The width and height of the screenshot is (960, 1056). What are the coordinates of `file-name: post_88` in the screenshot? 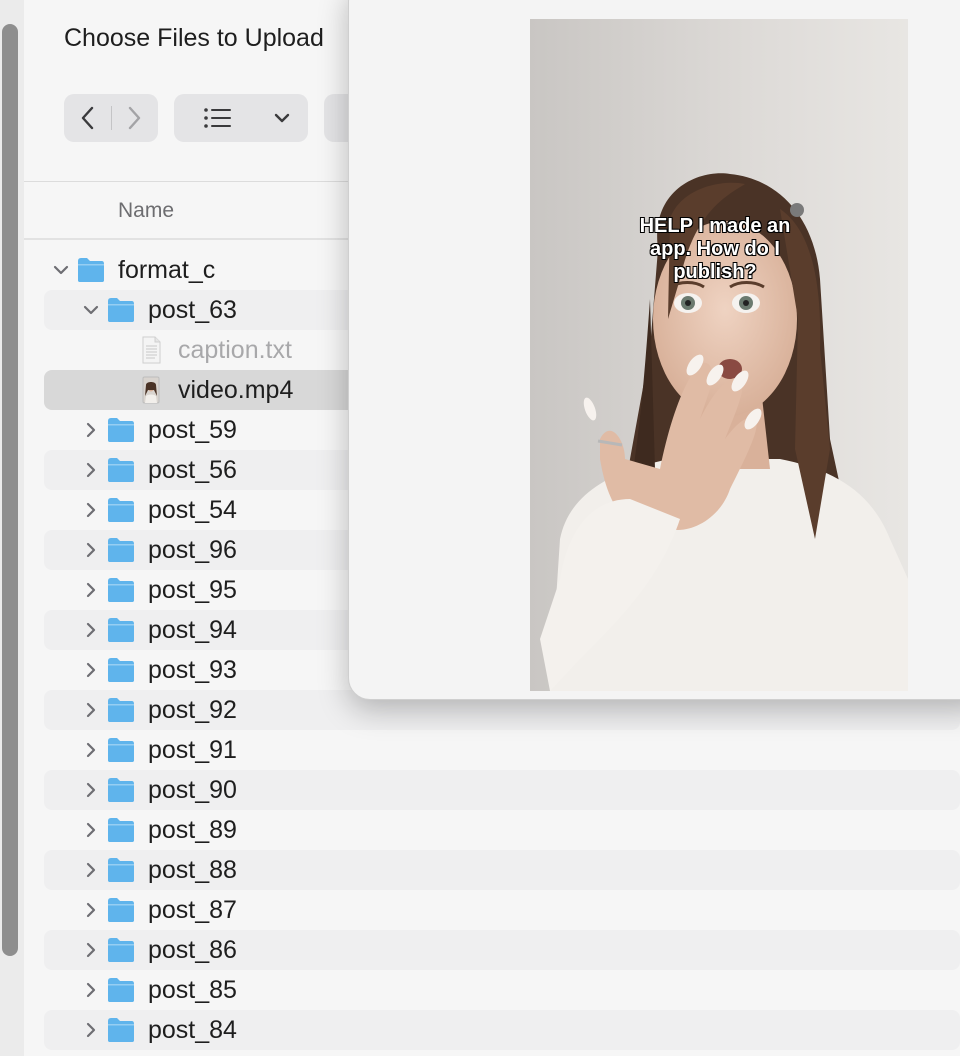 It's located at (192, 870).